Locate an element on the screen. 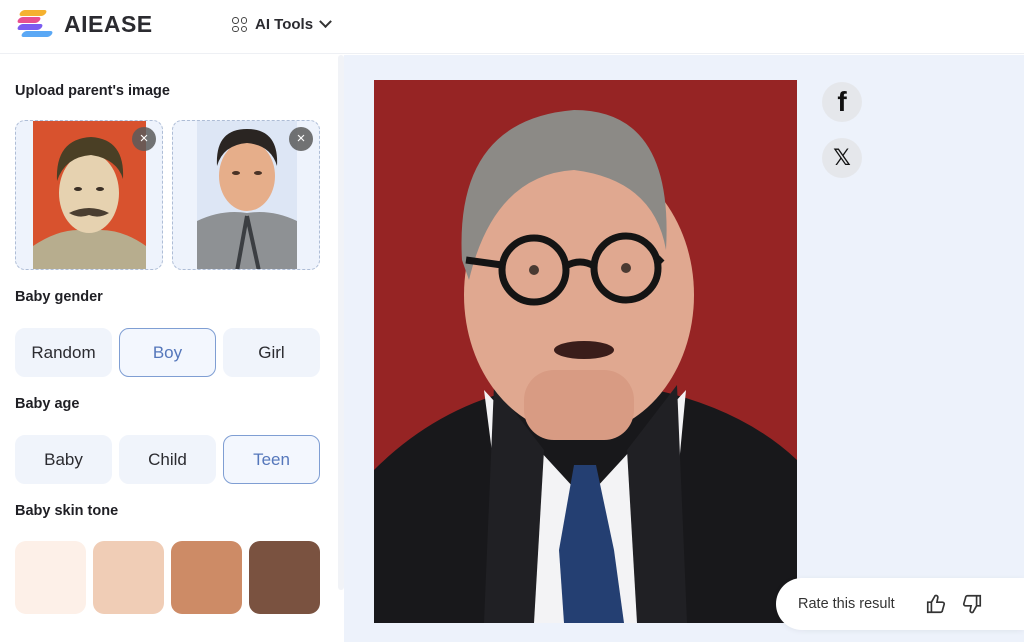  age-option-child: Child is located at coordinates (167, 459).